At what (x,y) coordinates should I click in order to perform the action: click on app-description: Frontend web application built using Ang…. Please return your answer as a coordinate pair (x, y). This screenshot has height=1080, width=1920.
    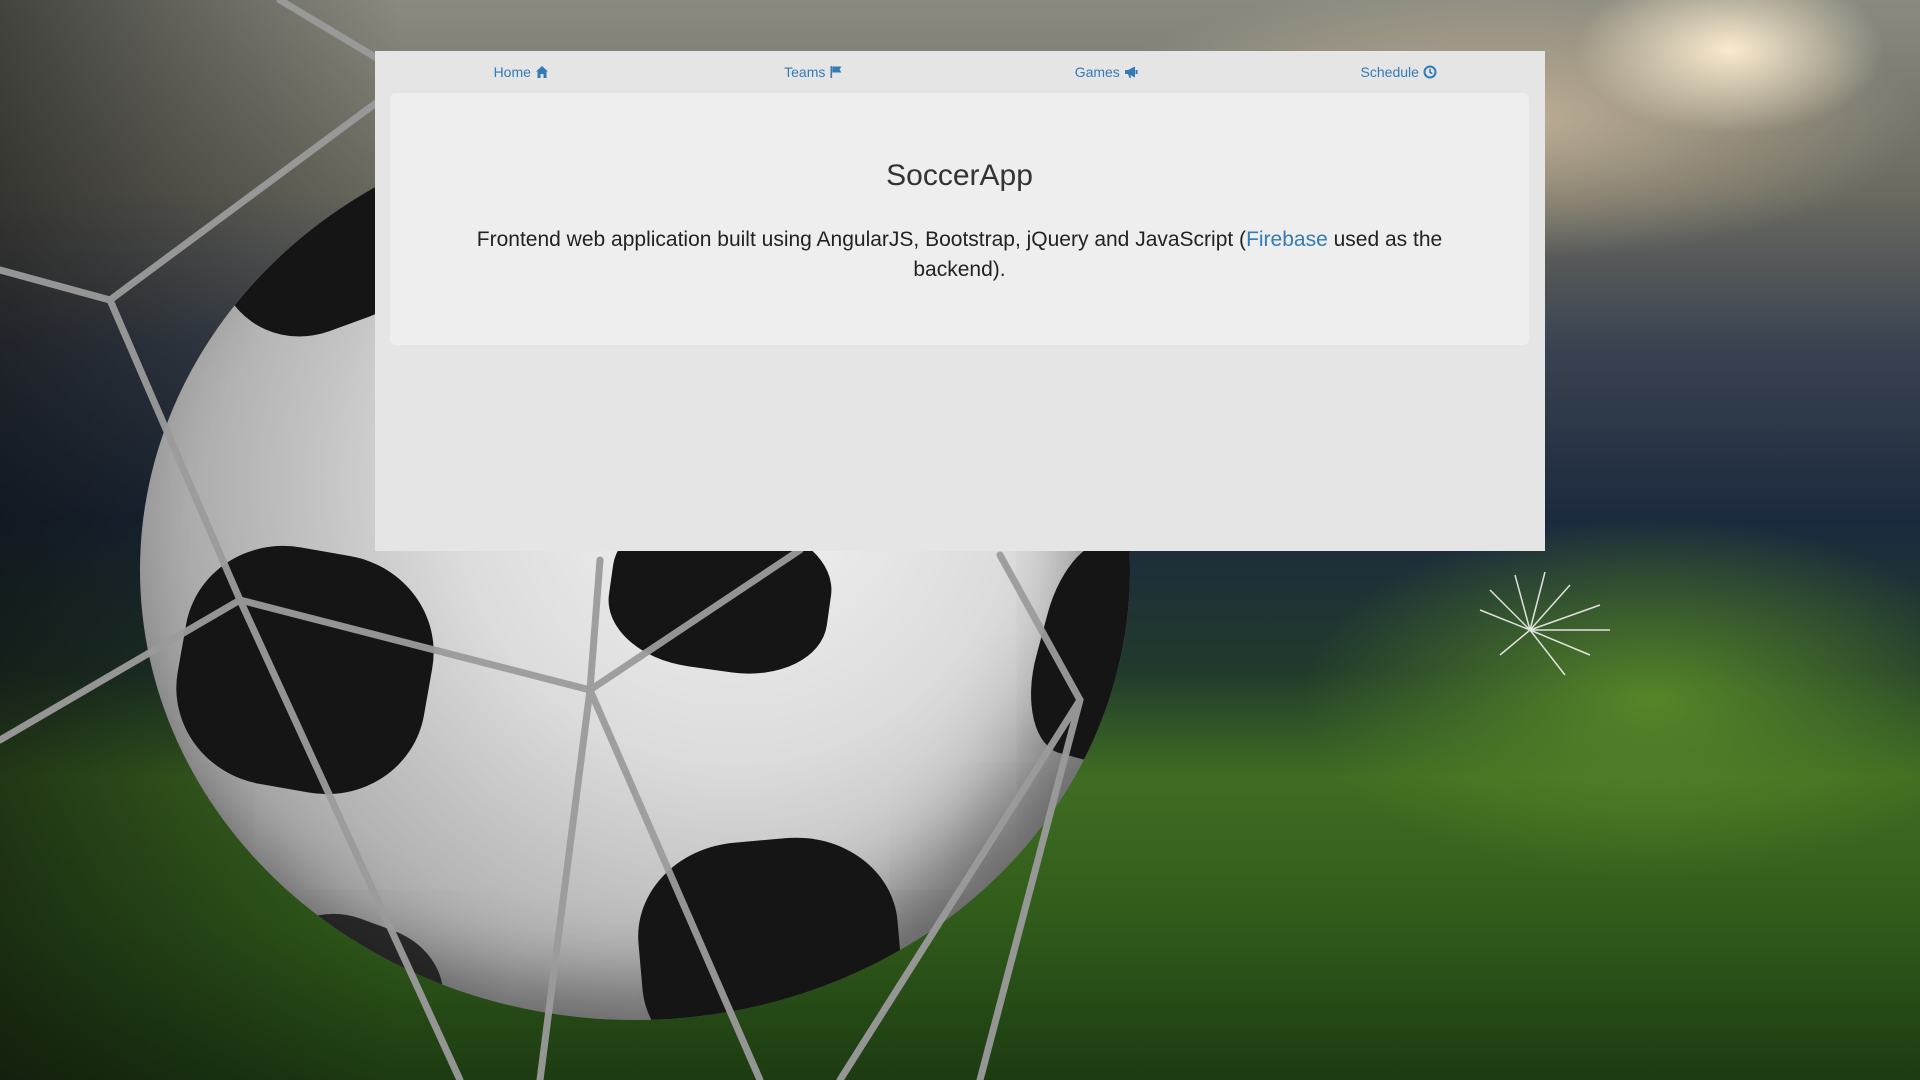
    Looking at the image, I should click on (959, 255).